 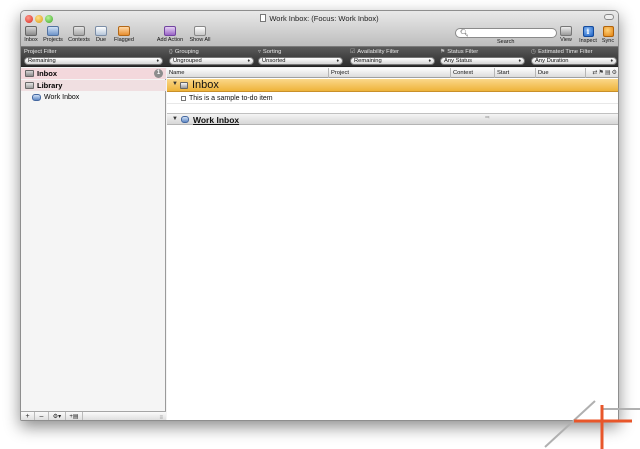 What do you see at coordinates (272, 52) in the screenshot?
I see `sorting-label-text: Sorting` at bounding box center [272, 52].